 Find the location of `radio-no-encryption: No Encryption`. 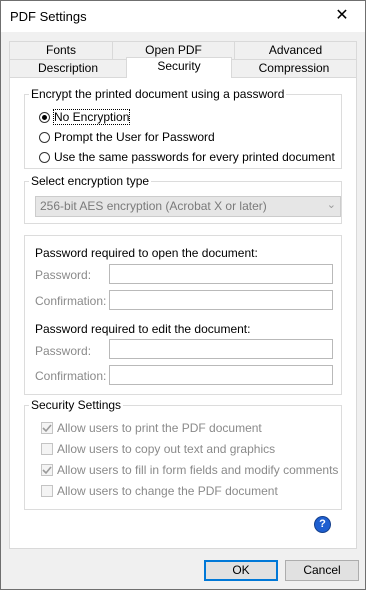

radio-no-encryption: No Encryption is located at coordinates (85, 117).